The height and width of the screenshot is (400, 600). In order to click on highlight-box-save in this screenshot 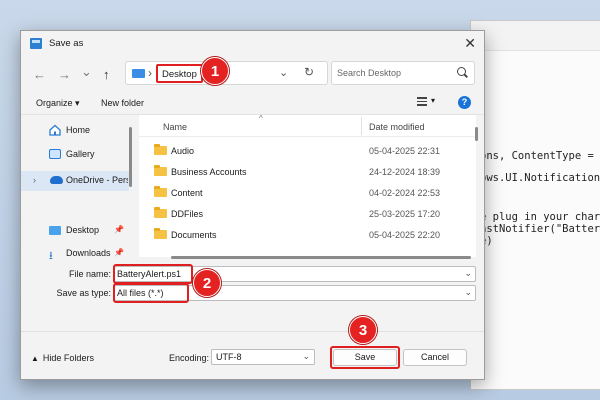, I will do `click(365, 357)`.